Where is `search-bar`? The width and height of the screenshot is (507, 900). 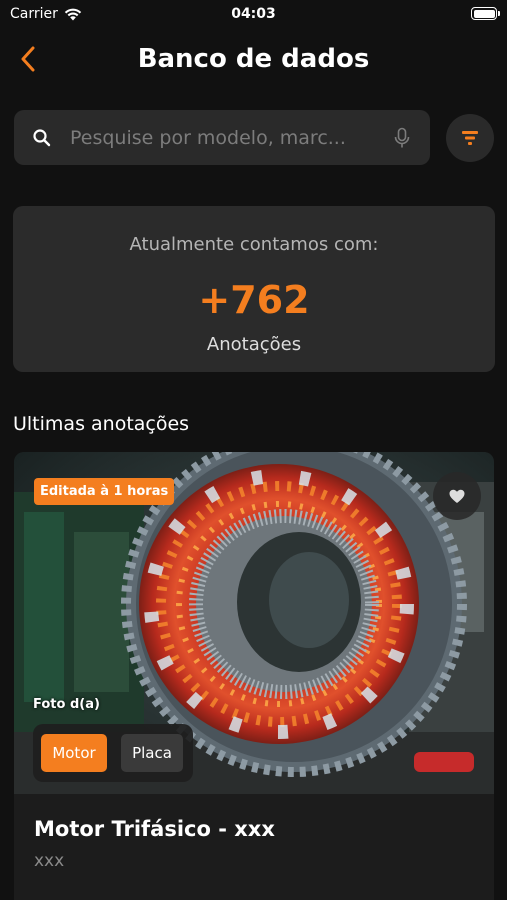
search-bar is located at coordinates (222, 137).